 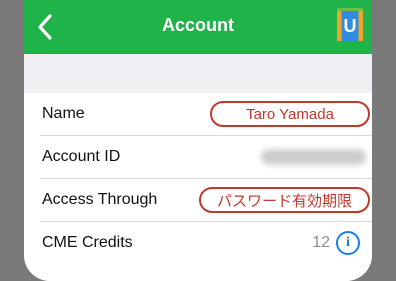 What do you see at coordinates (350, 24) in the screenshot?
I see `app-logo: U` at bounding box center [350, 24].